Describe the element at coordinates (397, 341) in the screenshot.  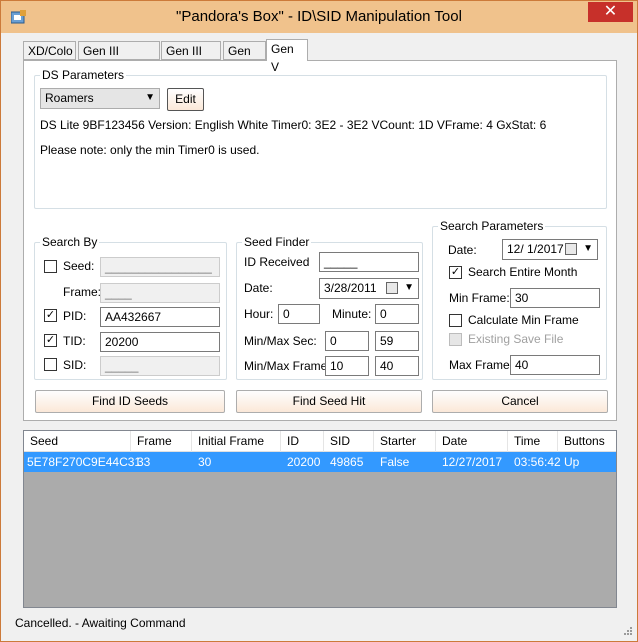
I see `max-sec-field: 59` at that location.